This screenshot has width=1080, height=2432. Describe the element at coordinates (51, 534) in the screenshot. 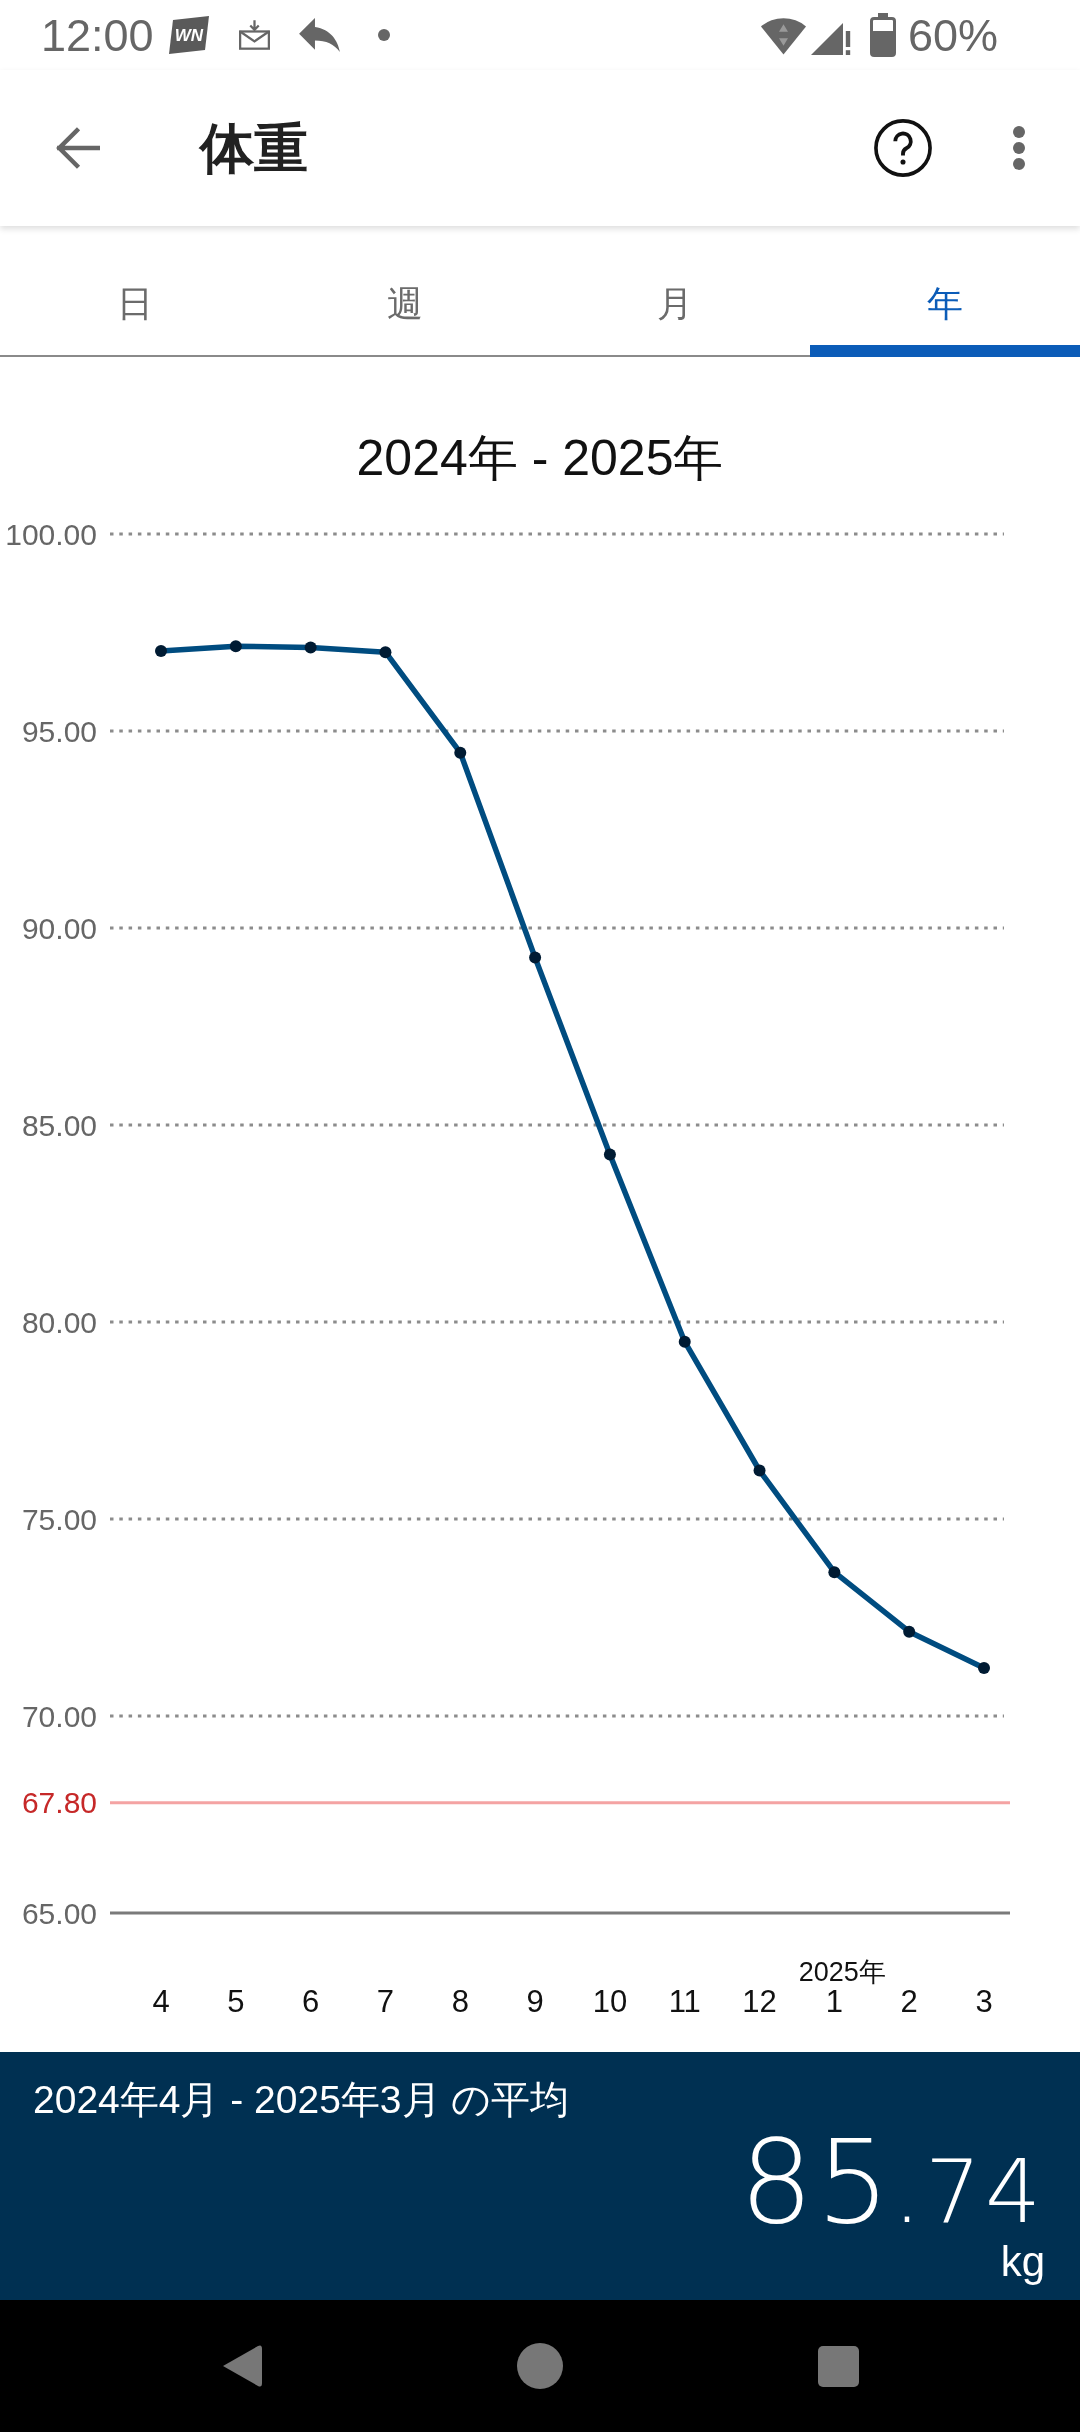

I see `y-axis-label: 100.00` at that location.